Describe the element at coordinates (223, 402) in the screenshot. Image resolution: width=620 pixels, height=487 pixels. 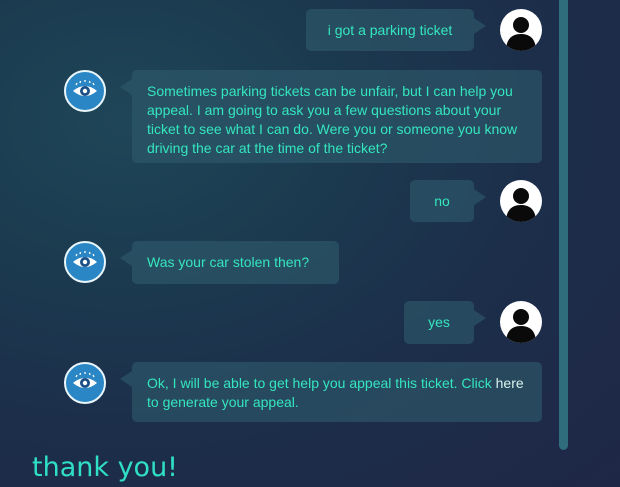
I see `bot-message-text: to generate your appeal.` at that location.